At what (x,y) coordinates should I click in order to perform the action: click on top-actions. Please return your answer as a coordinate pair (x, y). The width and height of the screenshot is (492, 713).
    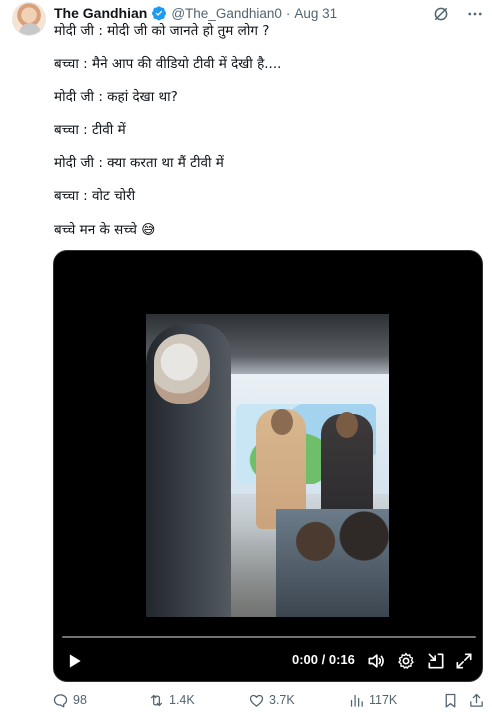
    Looking at the image, I should click on (458, 14).